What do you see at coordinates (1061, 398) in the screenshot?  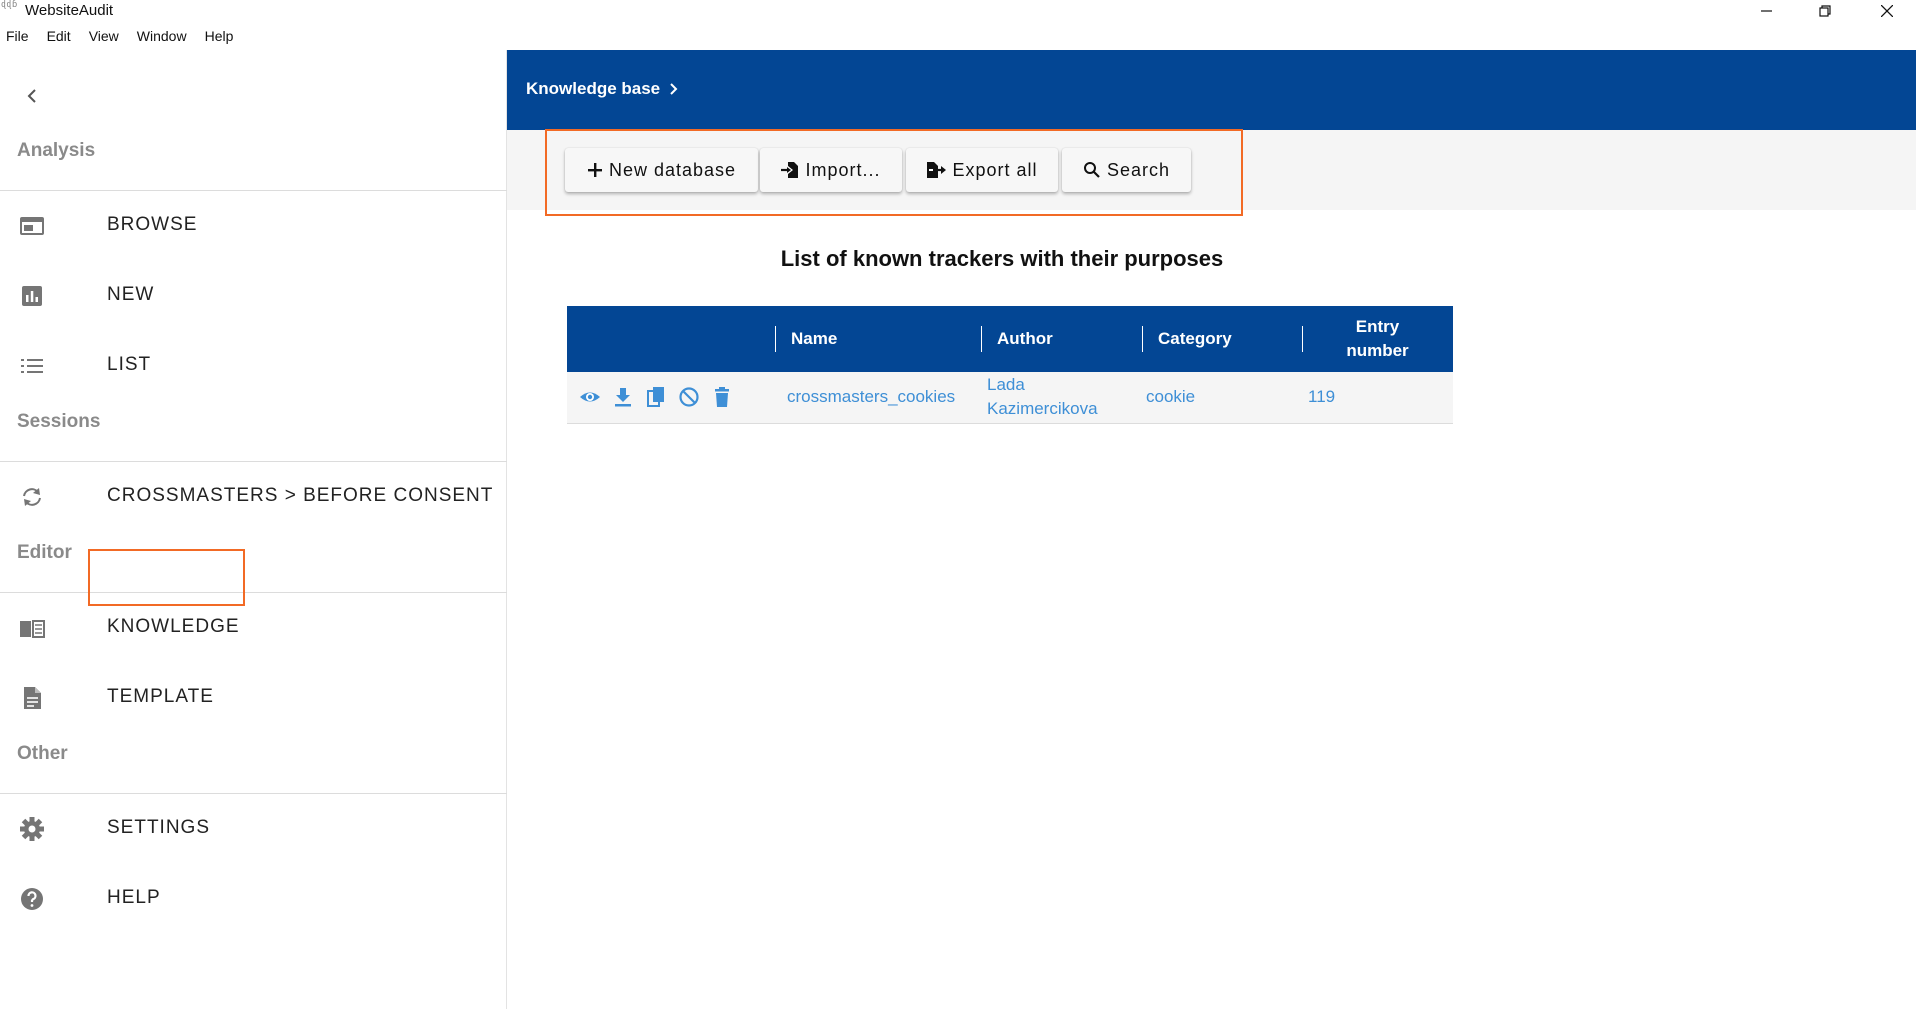 I see `row-author: Lada Kazimercikova` at bounding box center [1061, 398].